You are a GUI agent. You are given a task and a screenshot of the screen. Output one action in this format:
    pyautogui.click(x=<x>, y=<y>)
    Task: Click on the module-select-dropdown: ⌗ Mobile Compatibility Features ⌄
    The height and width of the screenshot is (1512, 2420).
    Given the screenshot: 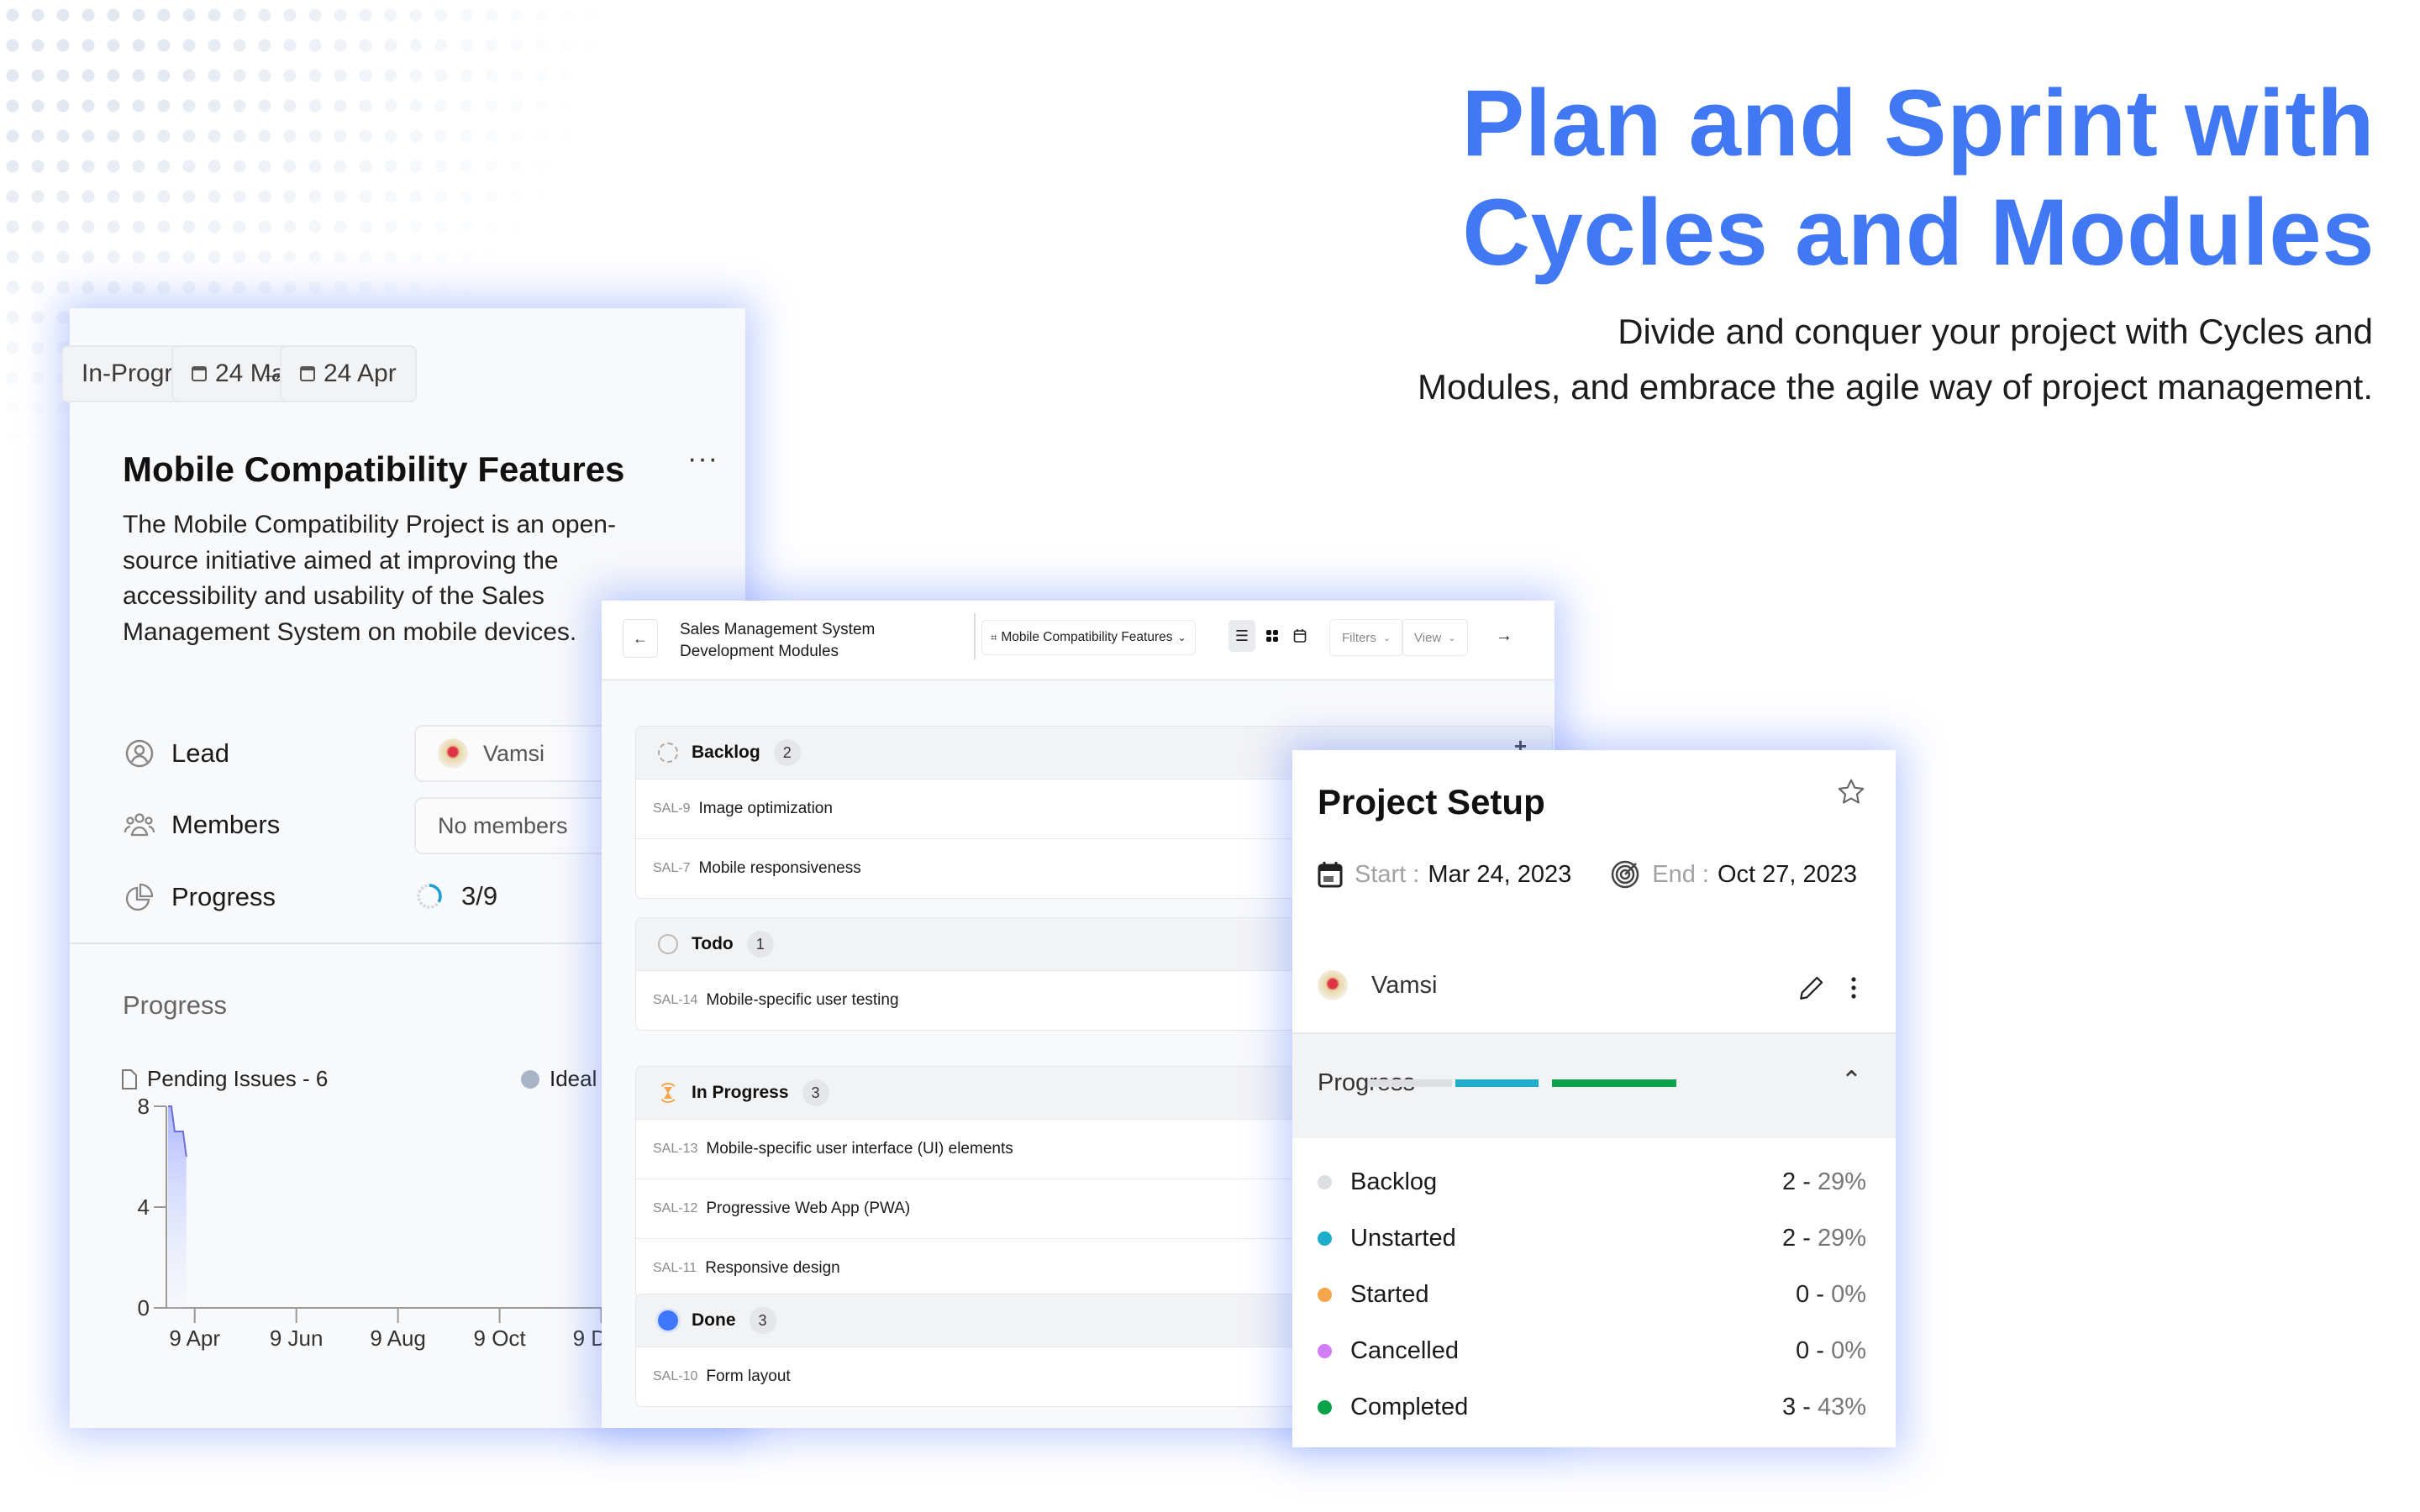 What is the action you would take?
    pyautogui.click(x=1088, y=637)
    